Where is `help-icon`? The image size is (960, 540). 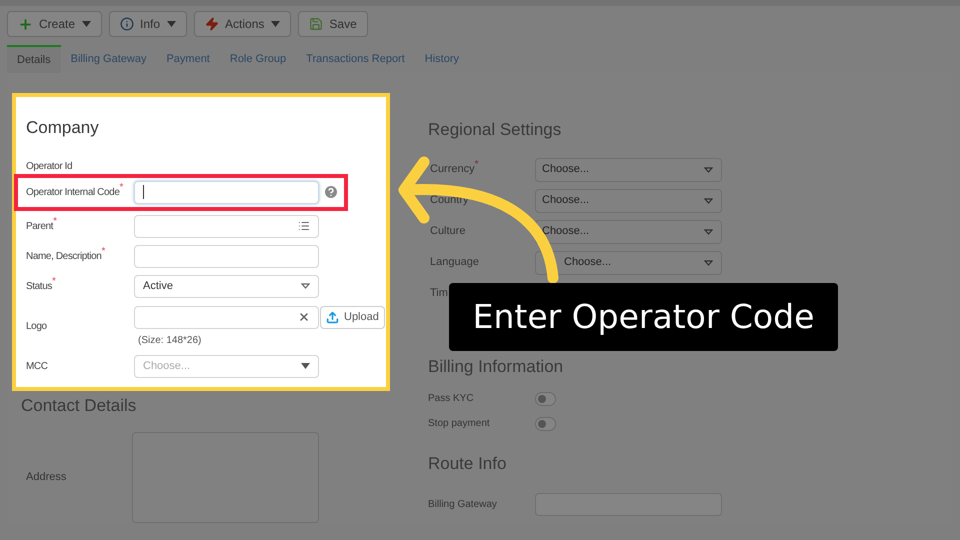
help-icon is located at coordinates (331, 192).